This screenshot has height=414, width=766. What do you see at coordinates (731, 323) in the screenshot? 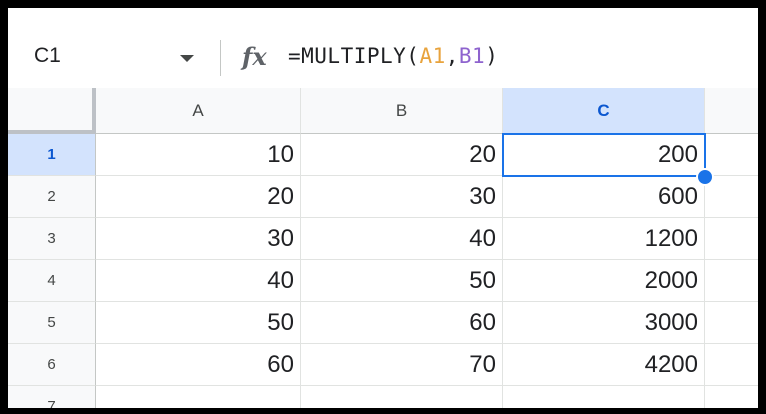
I see `cell-d5` at bounding box center [731, 323].